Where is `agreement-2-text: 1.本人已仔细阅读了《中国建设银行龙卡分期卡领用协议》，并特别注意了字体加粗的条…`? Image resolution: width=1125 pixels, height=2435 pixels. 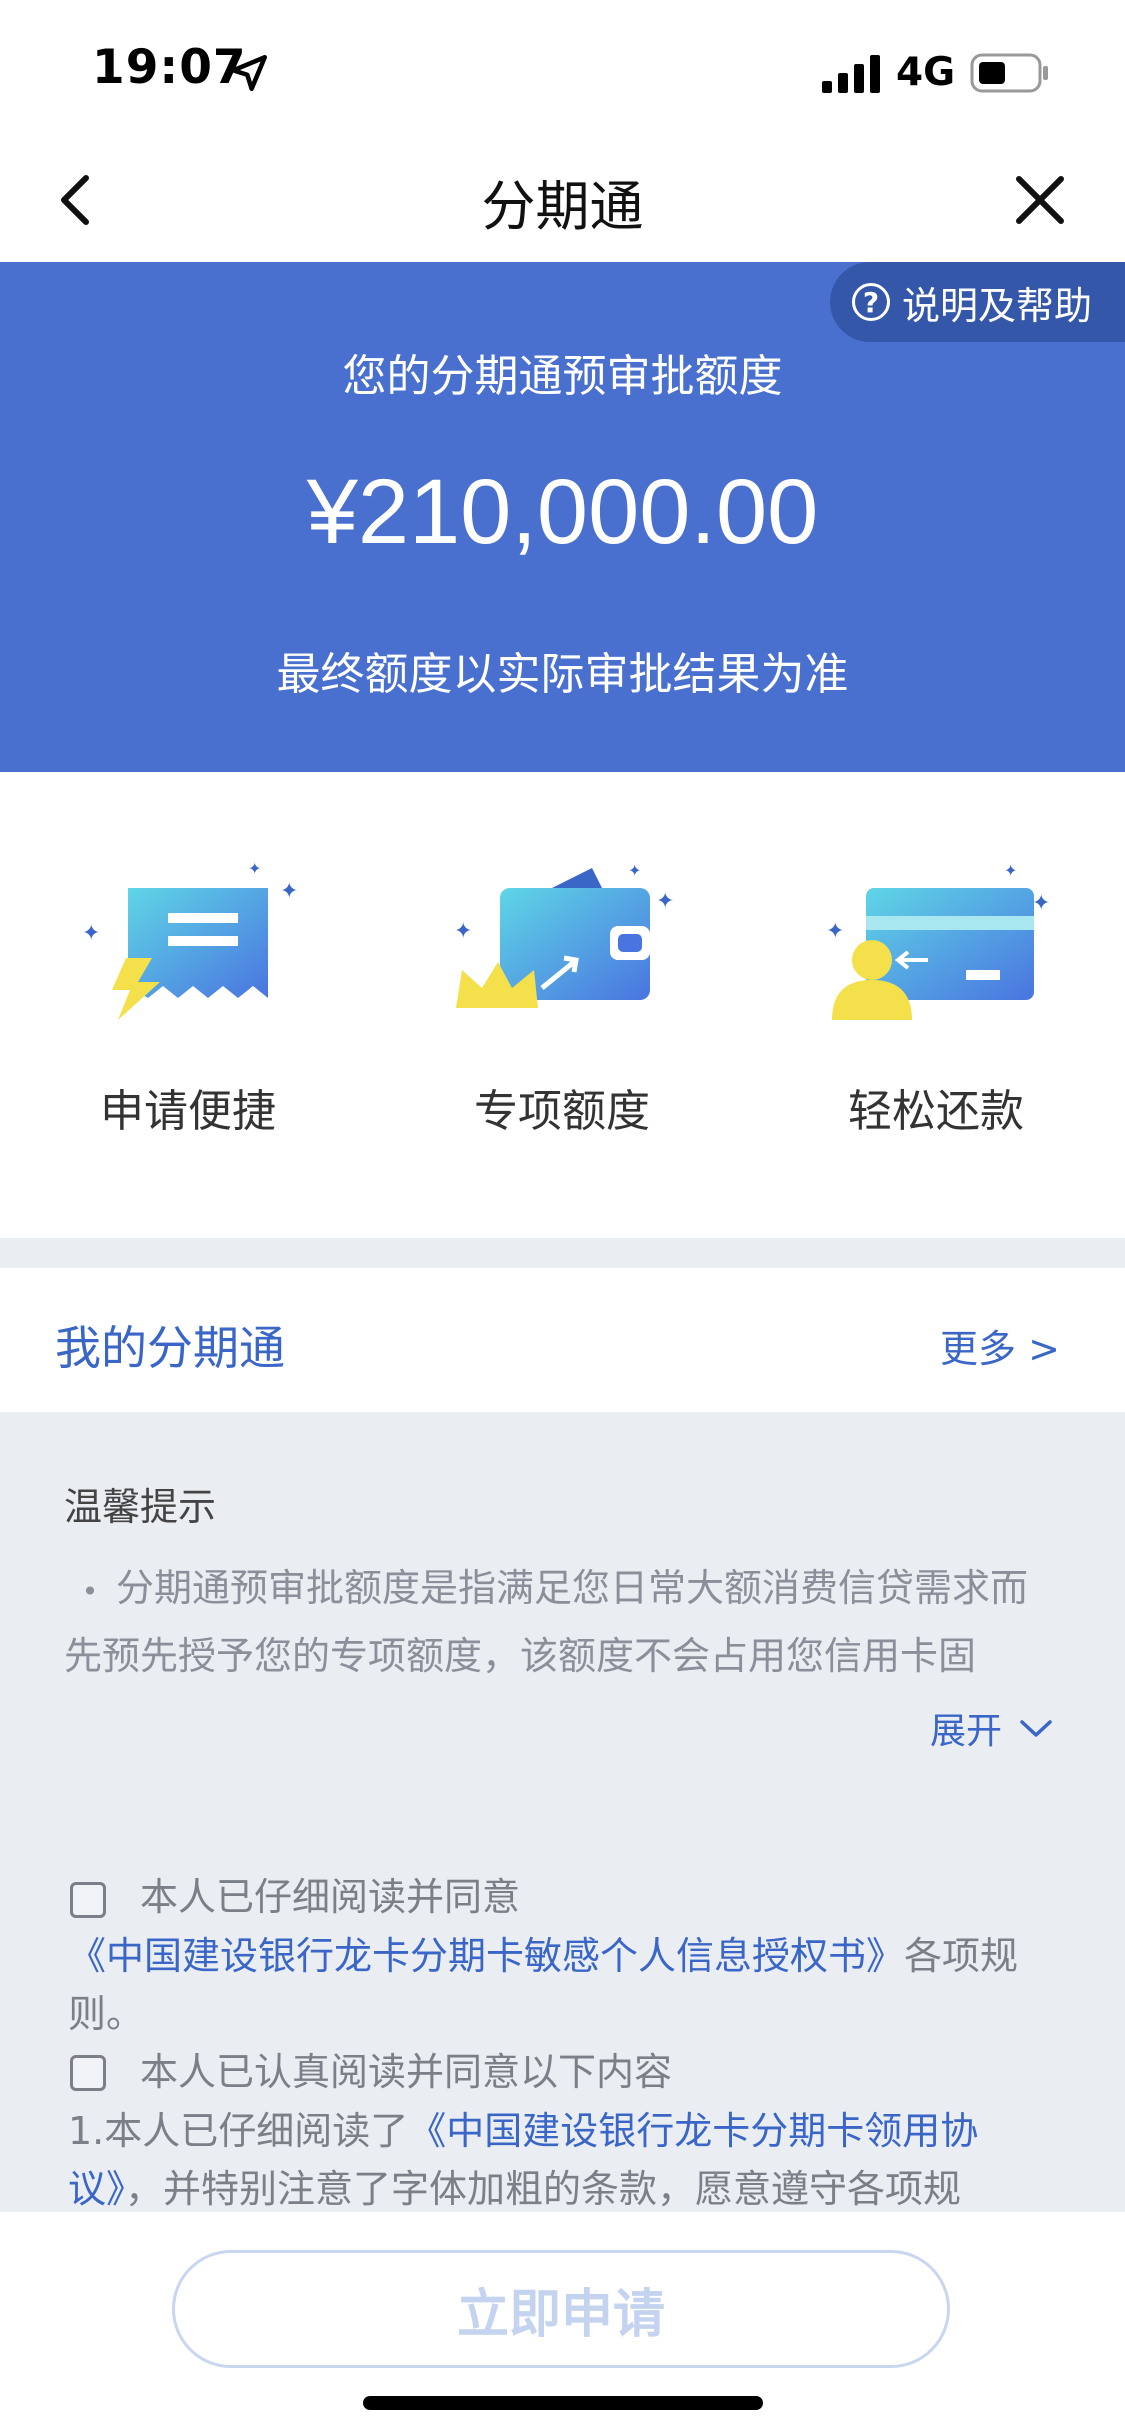 agreement-2-text: 1.本人已仔细阅读了《中国建设银行龙卡分期卡领用协议》，并特别注意了字体加粗的条… is located at coordinates (563, 2158).